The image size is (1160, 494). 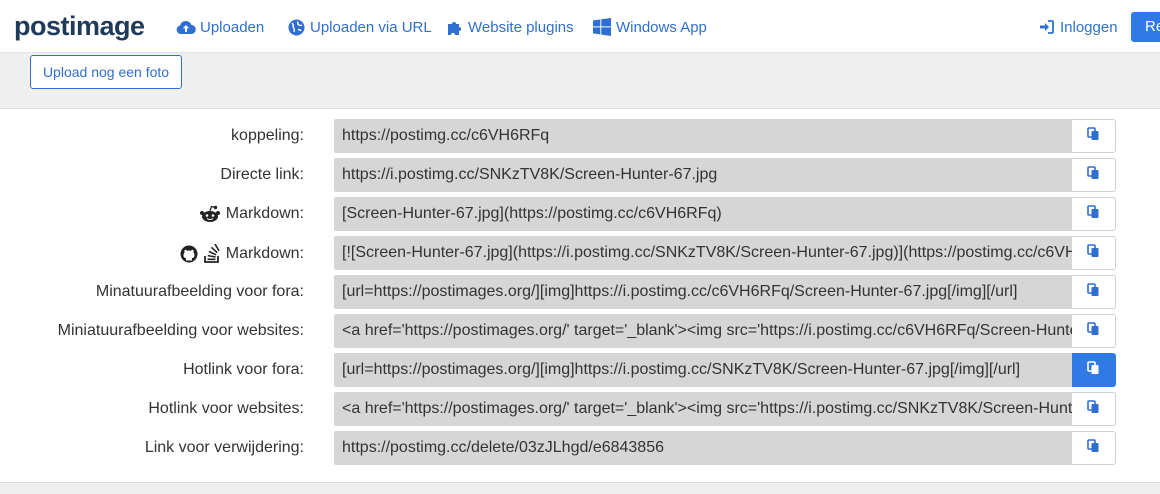 I want to click on globe-icon, so click(x=296, y=27).